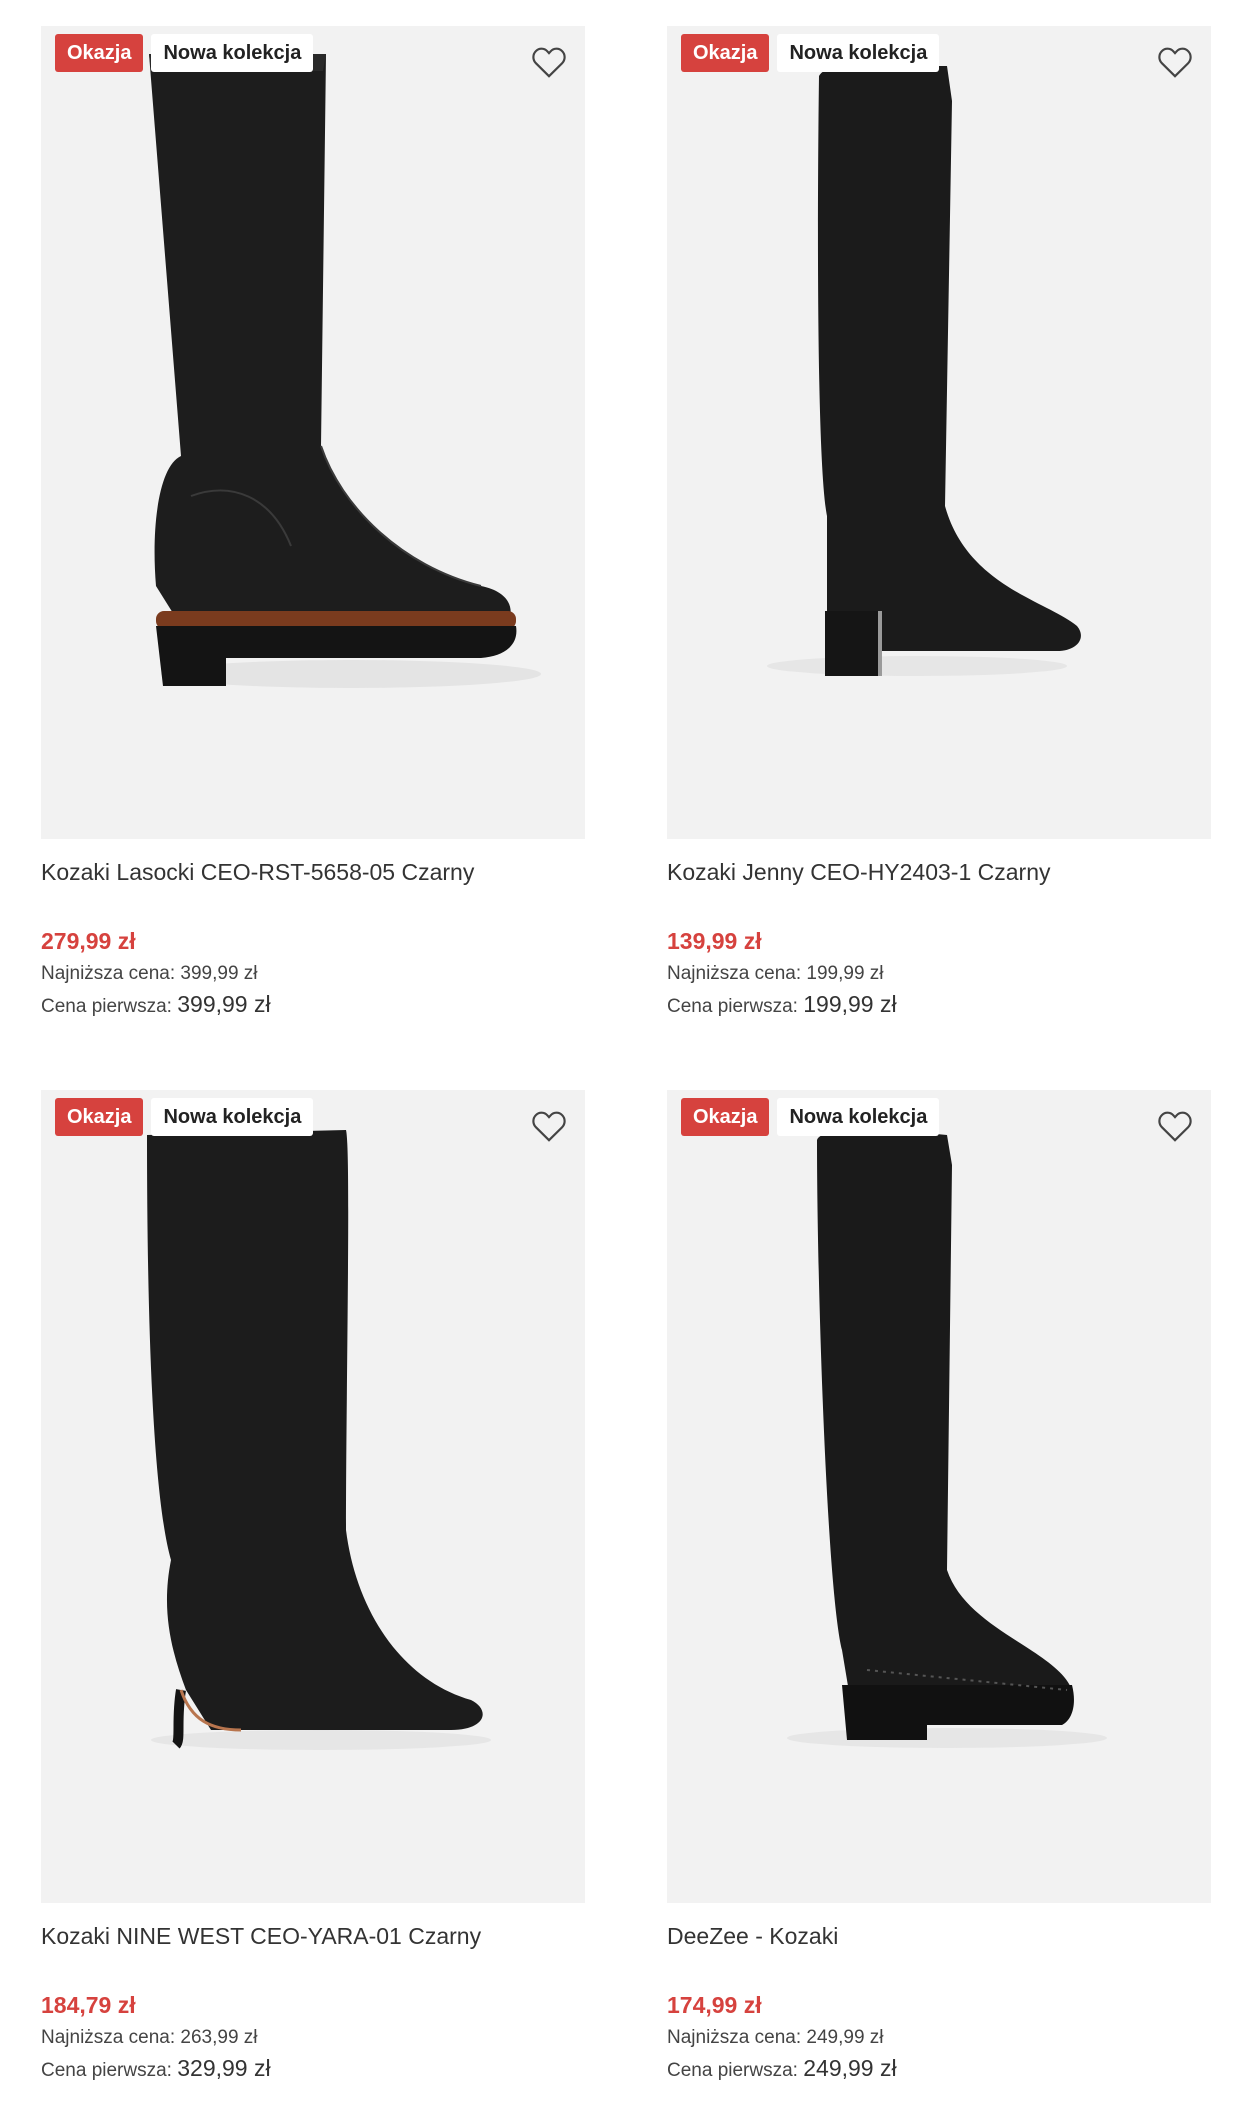 The height and width of the screenshot is (2123, 1250). What do you see at coordinates (845, 973) in the screenshot?
I see `lowest-price-value: 199,99 zł` at bounding box center [845, 973].